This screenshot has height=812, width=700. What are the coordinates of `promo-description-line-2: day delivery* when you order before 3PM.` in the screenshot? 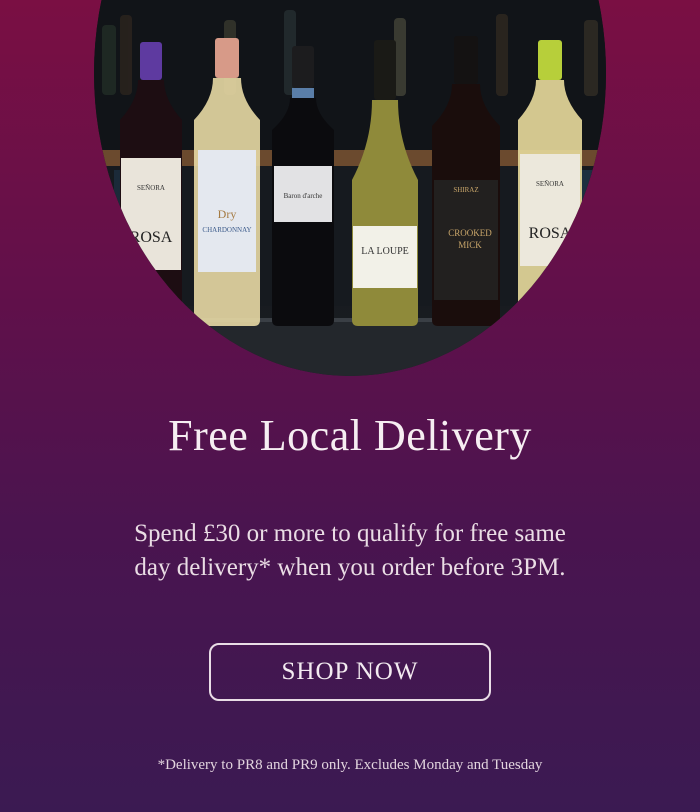 It's located at (350, 567).